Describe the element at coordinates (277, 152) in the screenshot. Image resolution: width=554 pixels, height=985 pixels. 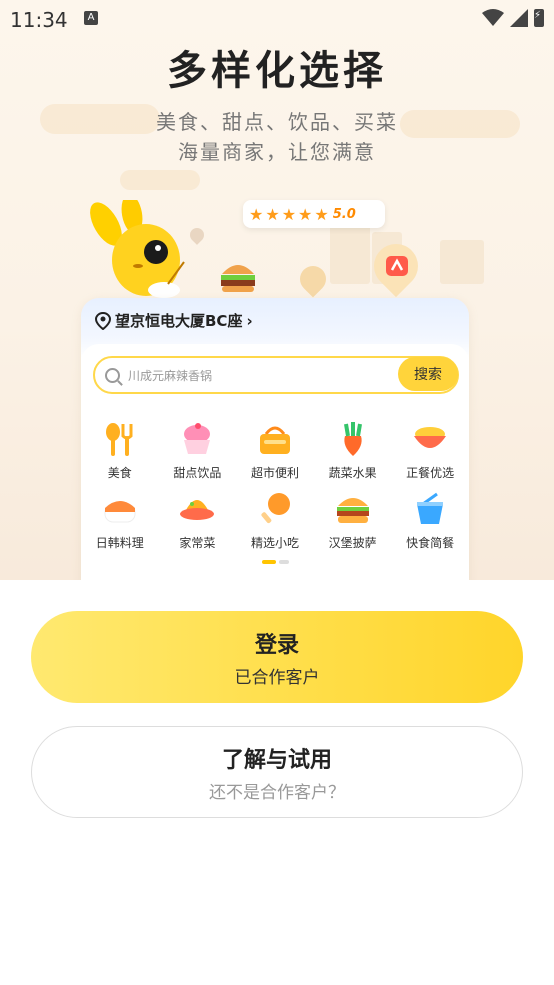
I see `subtitle-line-2: 海量商家，让您满意` at that location.